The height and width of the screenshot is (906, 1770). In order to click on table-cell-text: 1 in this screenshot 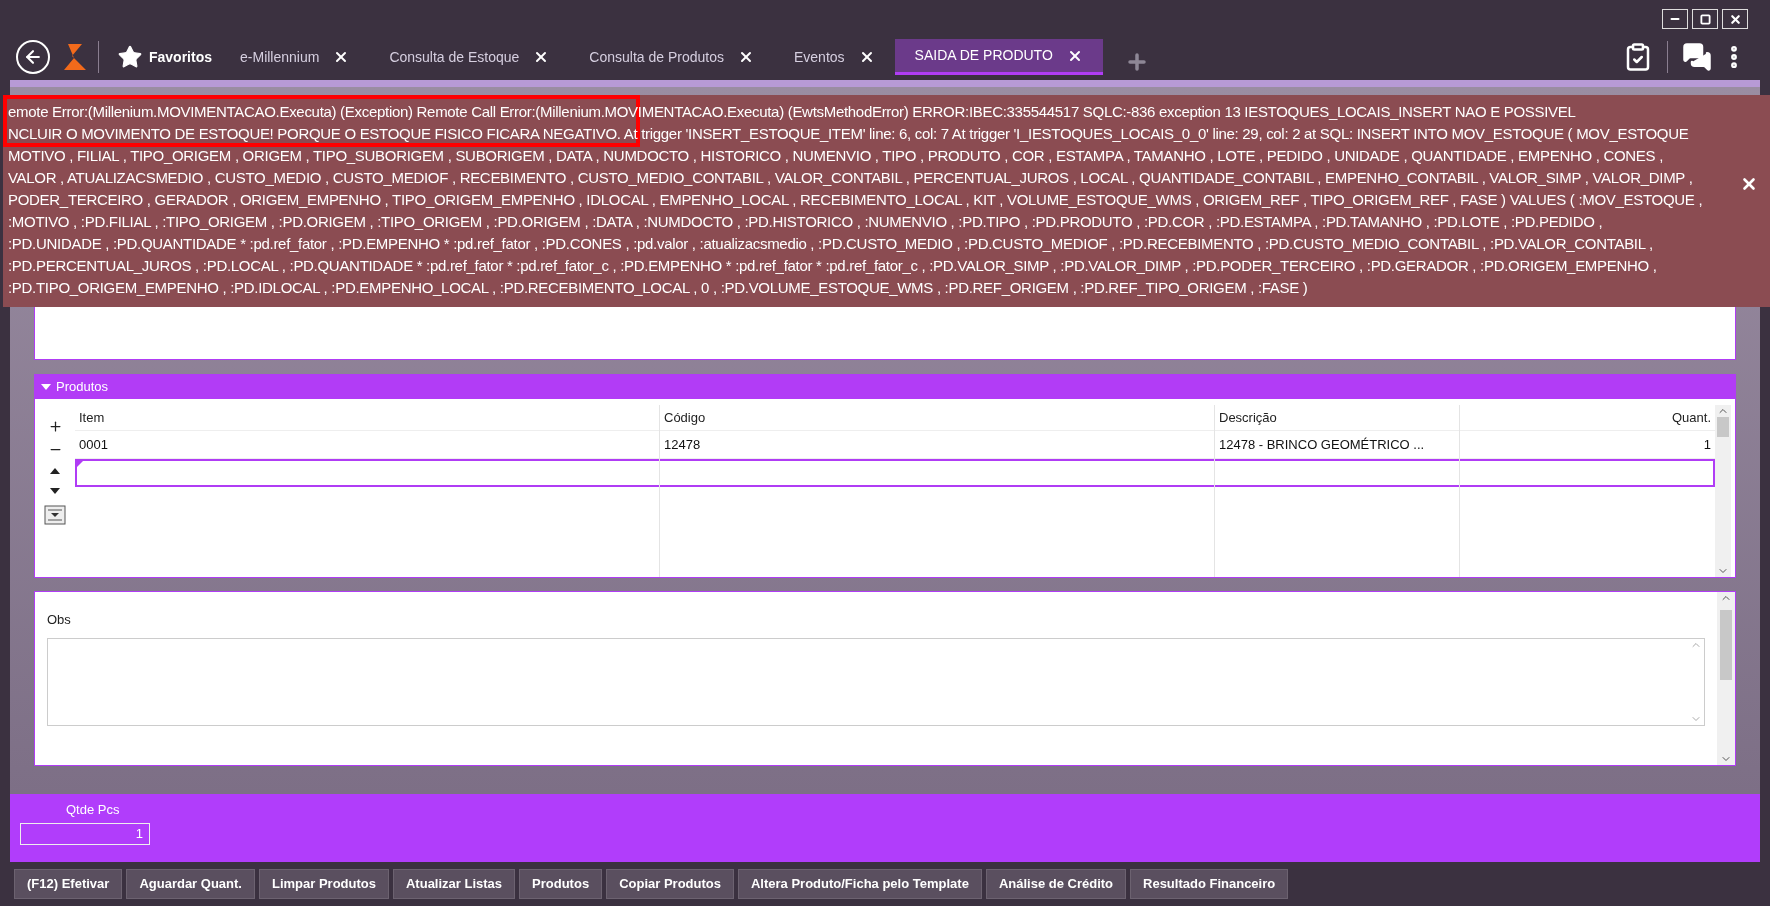, I will do `click(1707, 444)`.